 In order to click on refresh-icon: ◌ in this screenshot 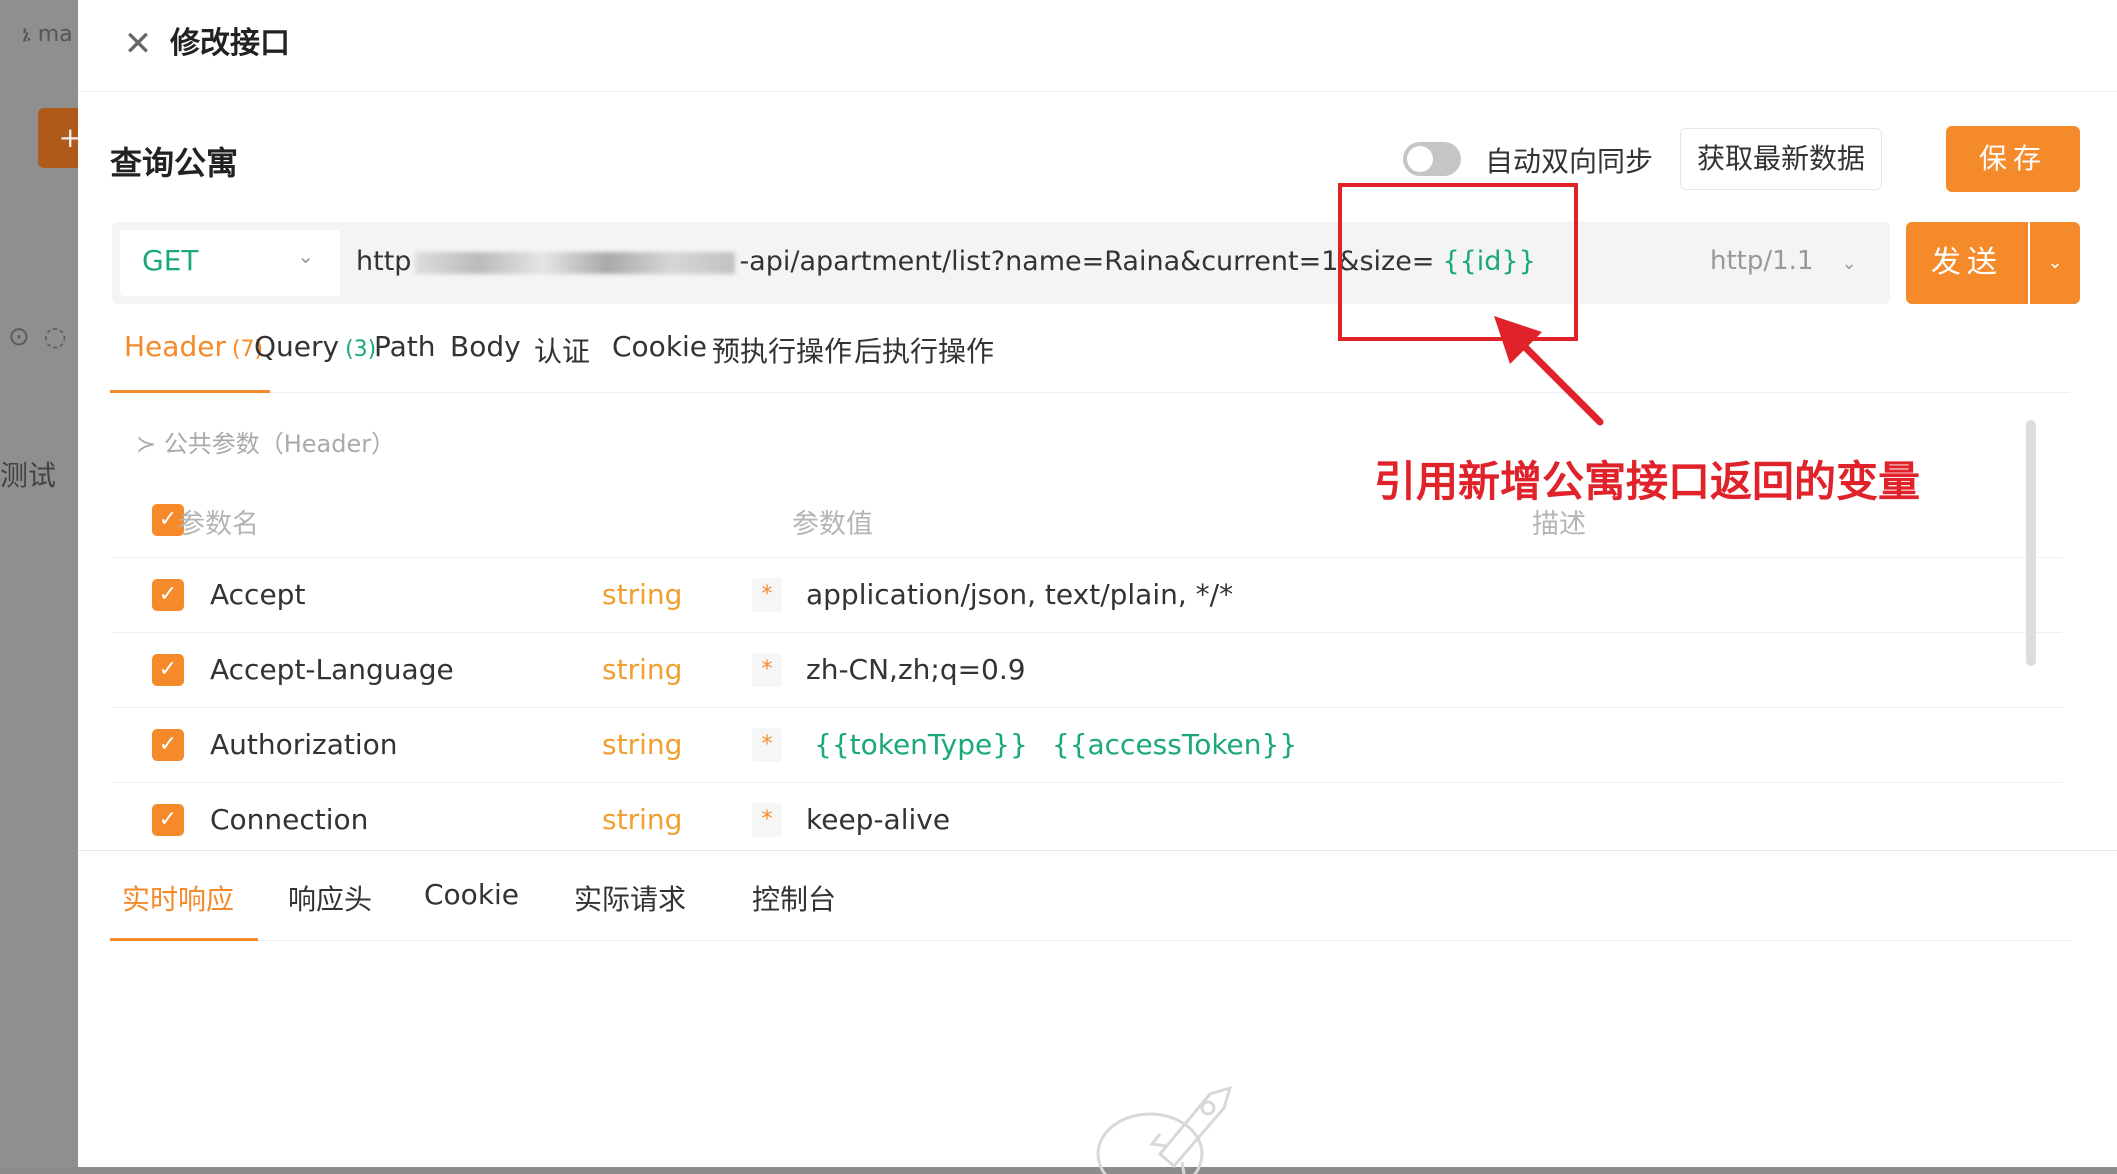, I will do `click(62, 337)`.